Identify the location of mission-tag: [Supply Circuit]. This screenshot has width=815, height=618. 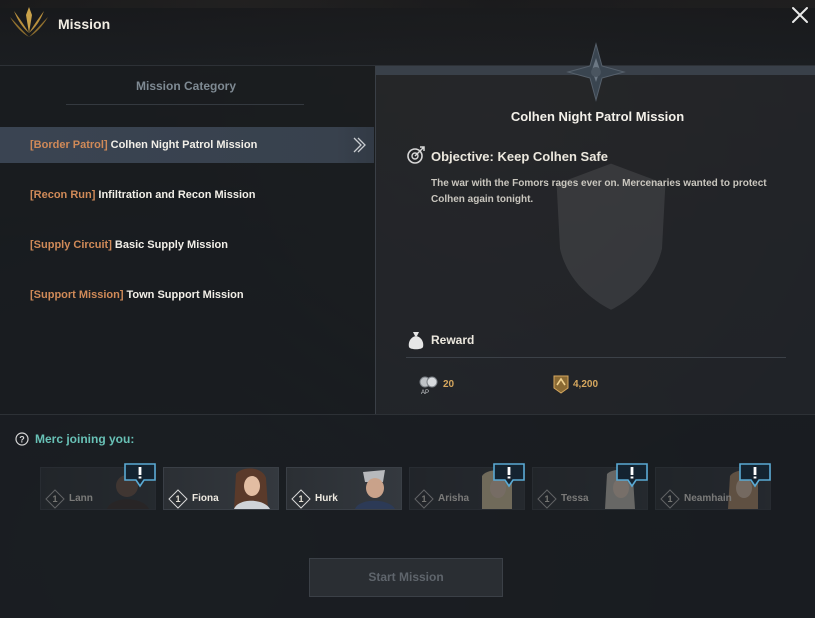
(71, 245).